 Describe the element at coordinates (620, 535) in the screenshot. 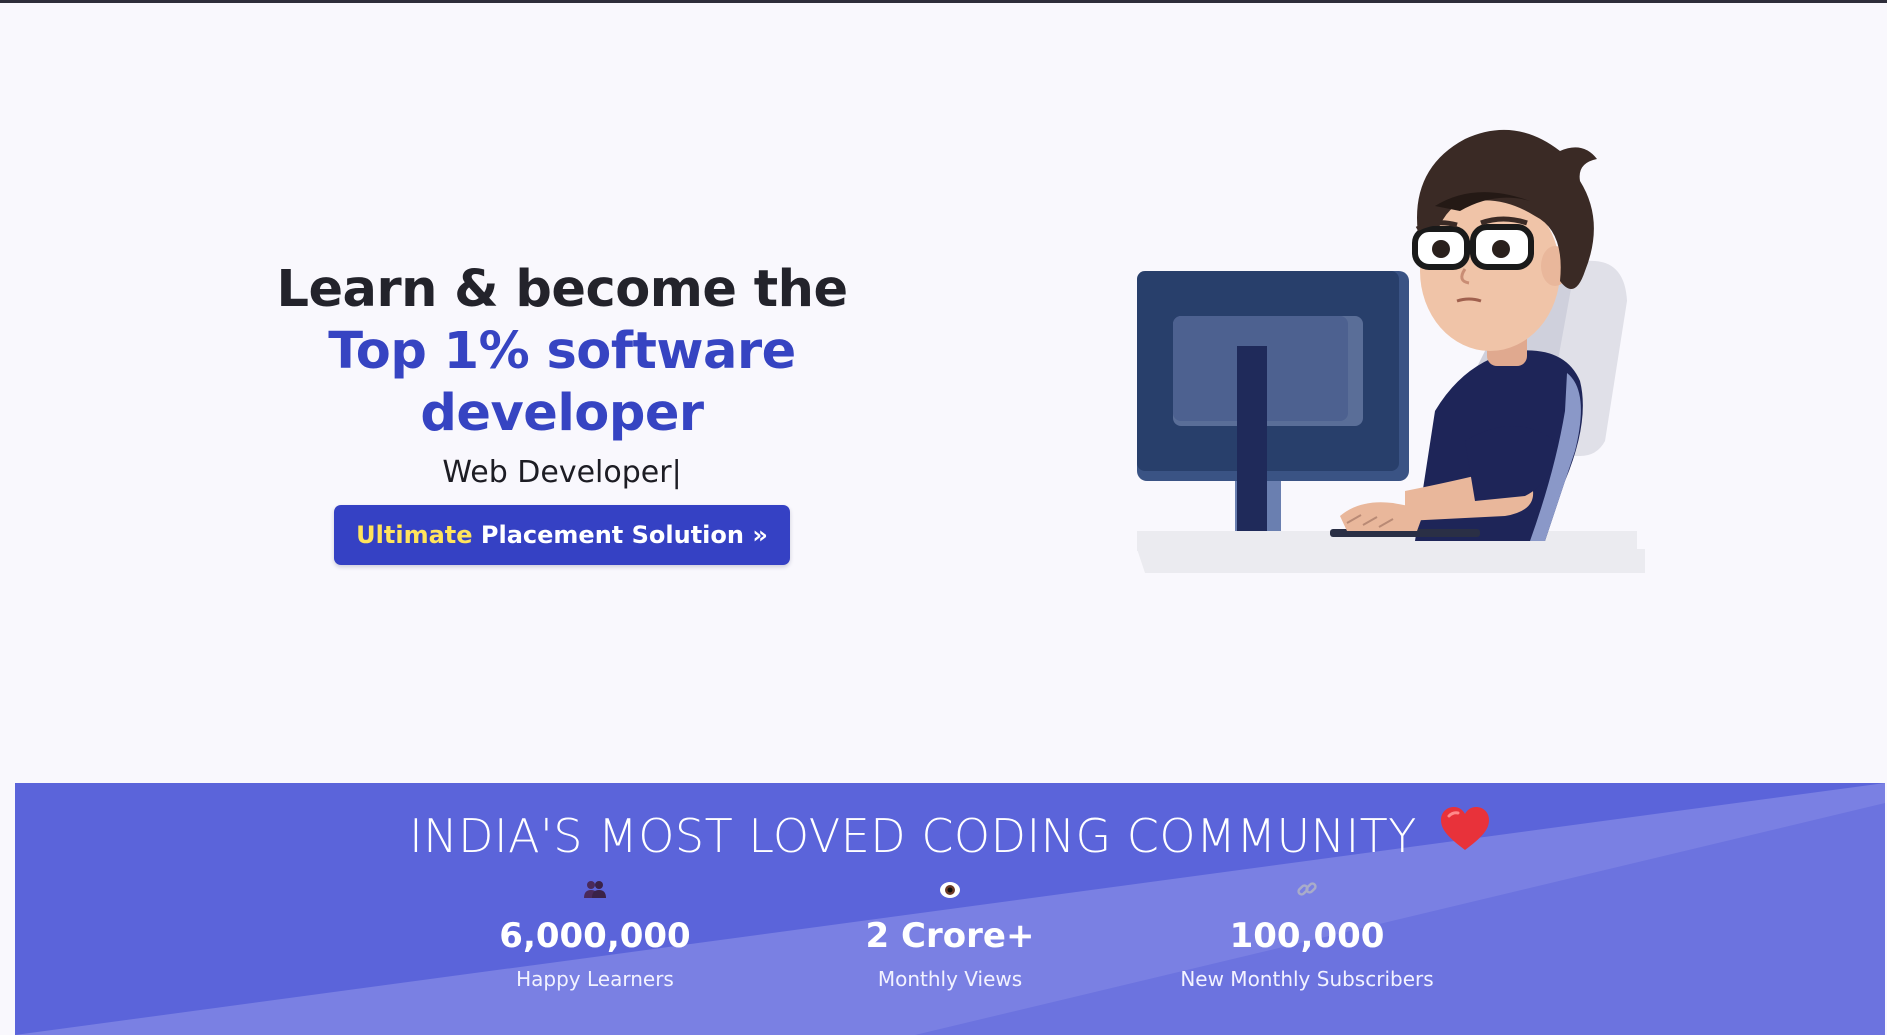

I see `cta-label: Placement Solution »` at that location.